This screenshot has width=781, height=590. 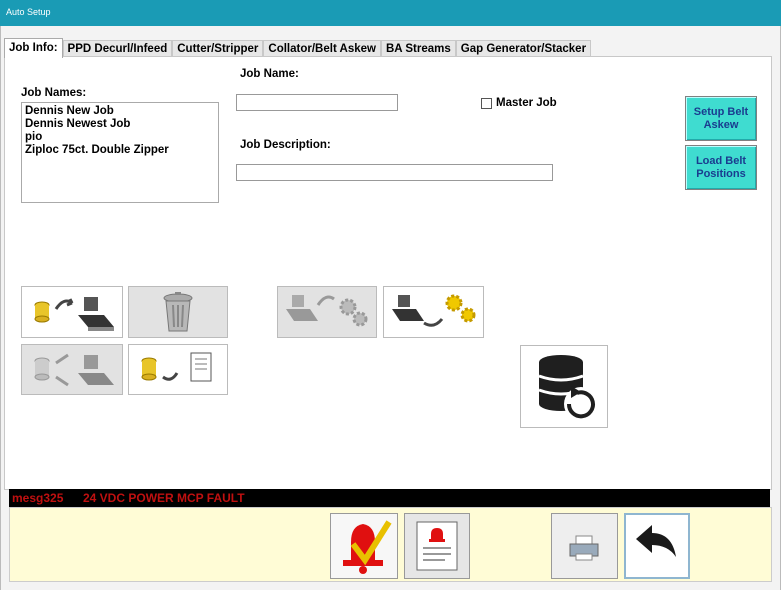 I want to click on master-job-label: Master Job, so click(x=526, y=103).